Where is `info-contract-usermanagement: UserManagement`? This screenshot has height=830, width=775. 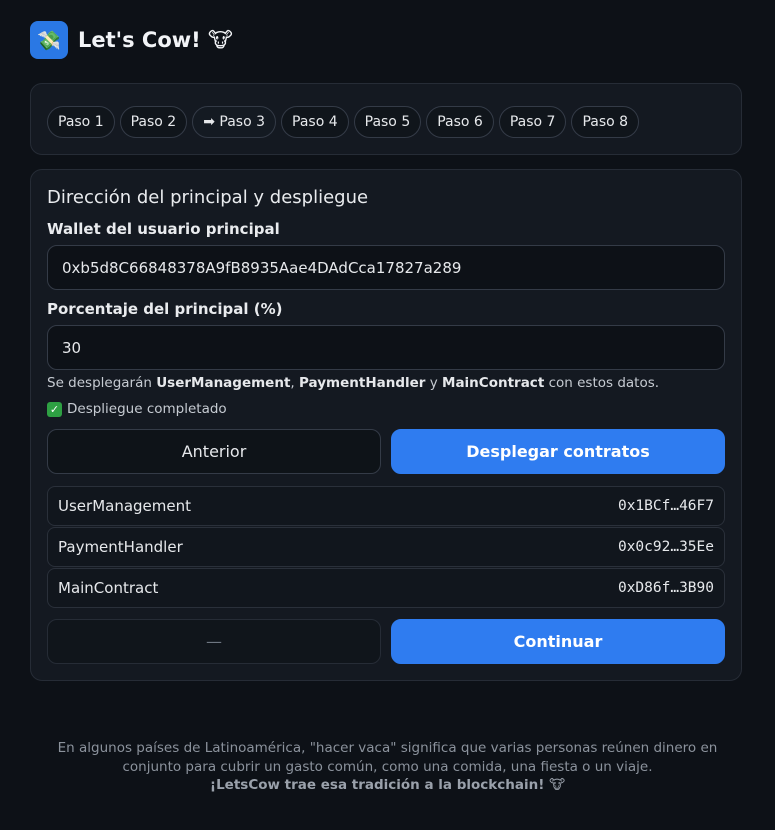 info-contract-usermanagement: UserManagement is located at coordinates (223, 383).